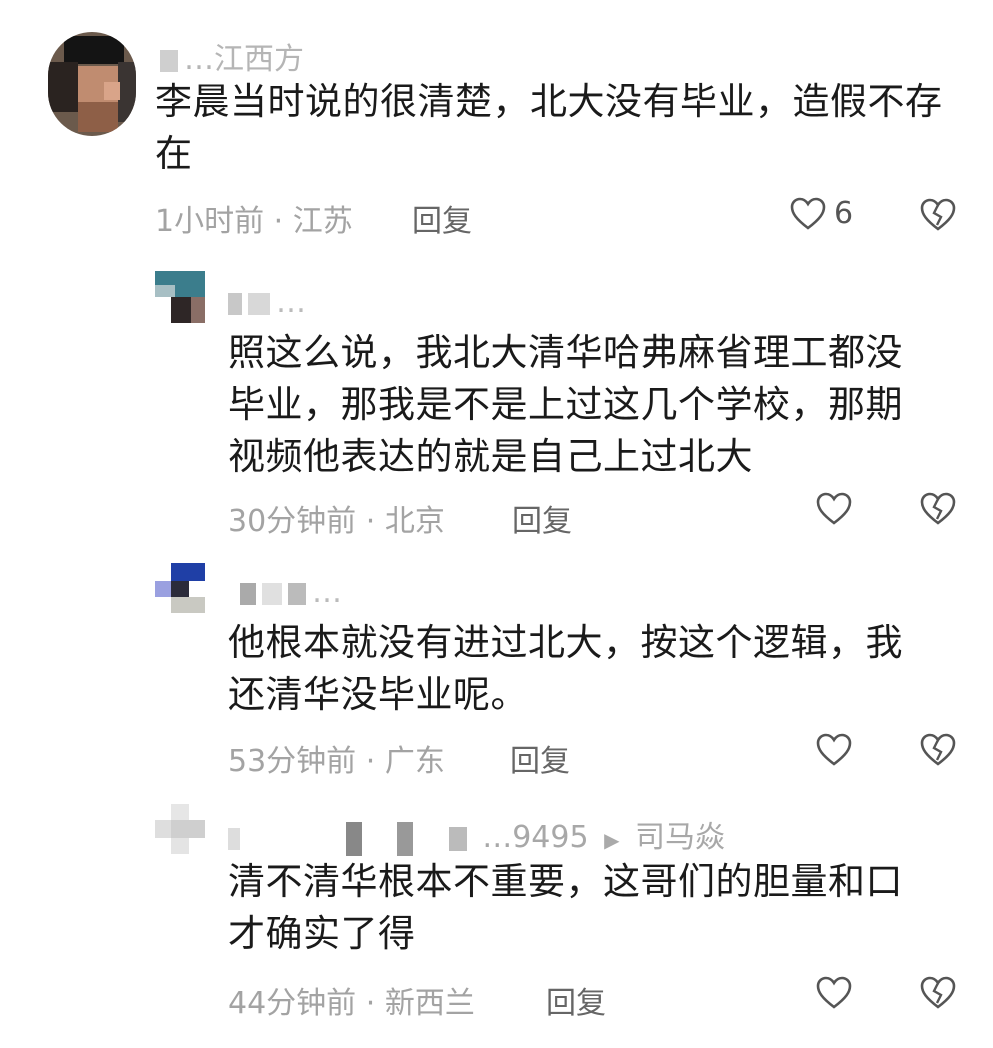 Image resolution: width=993 pixels, height=1048 pixels. What do you see at coordinates (612, 840) in the screenshot?
I see `reply-arrow-icon: ▶` at bounding box center [612, 840].